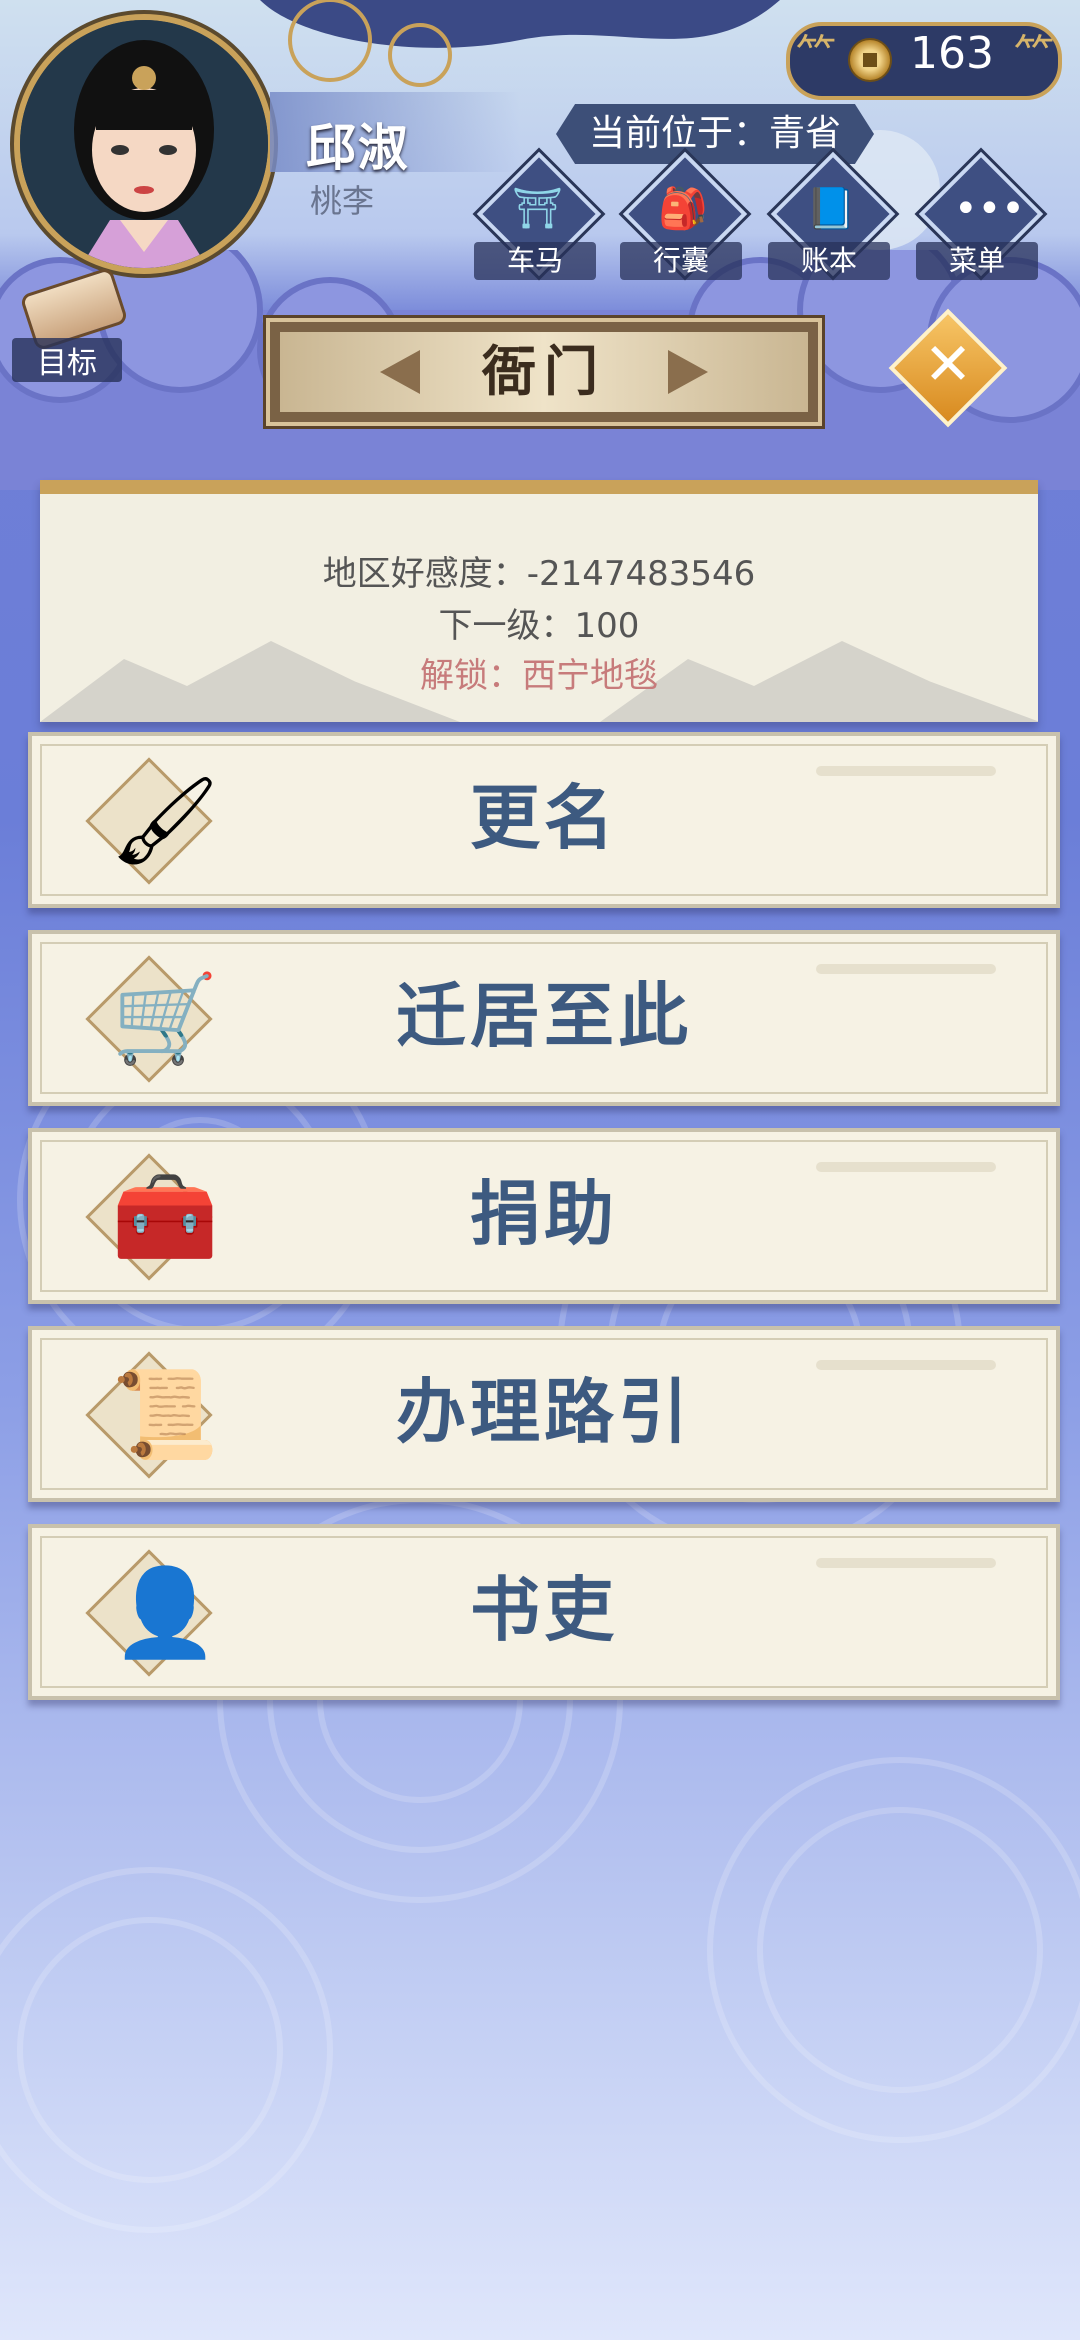 Image resolution: width=1080 pixels, height=2340 pixels. Describe the element at coordinates (358, 148) in the screenshot. I see `player-name: 邱淑` at that location.